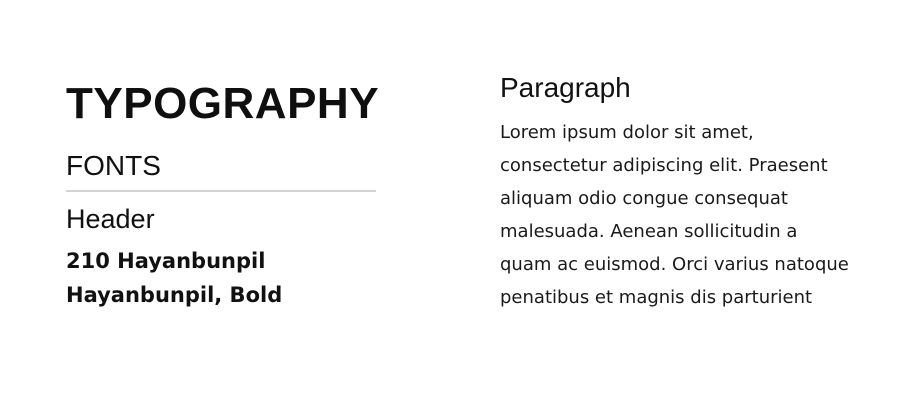 This screenshot has width=900, height=400. Describe the element at coordinates (649, 231) in the screenshot. I see `paragraph-line: malesuada. Aenean sollicitudin a` at that location.